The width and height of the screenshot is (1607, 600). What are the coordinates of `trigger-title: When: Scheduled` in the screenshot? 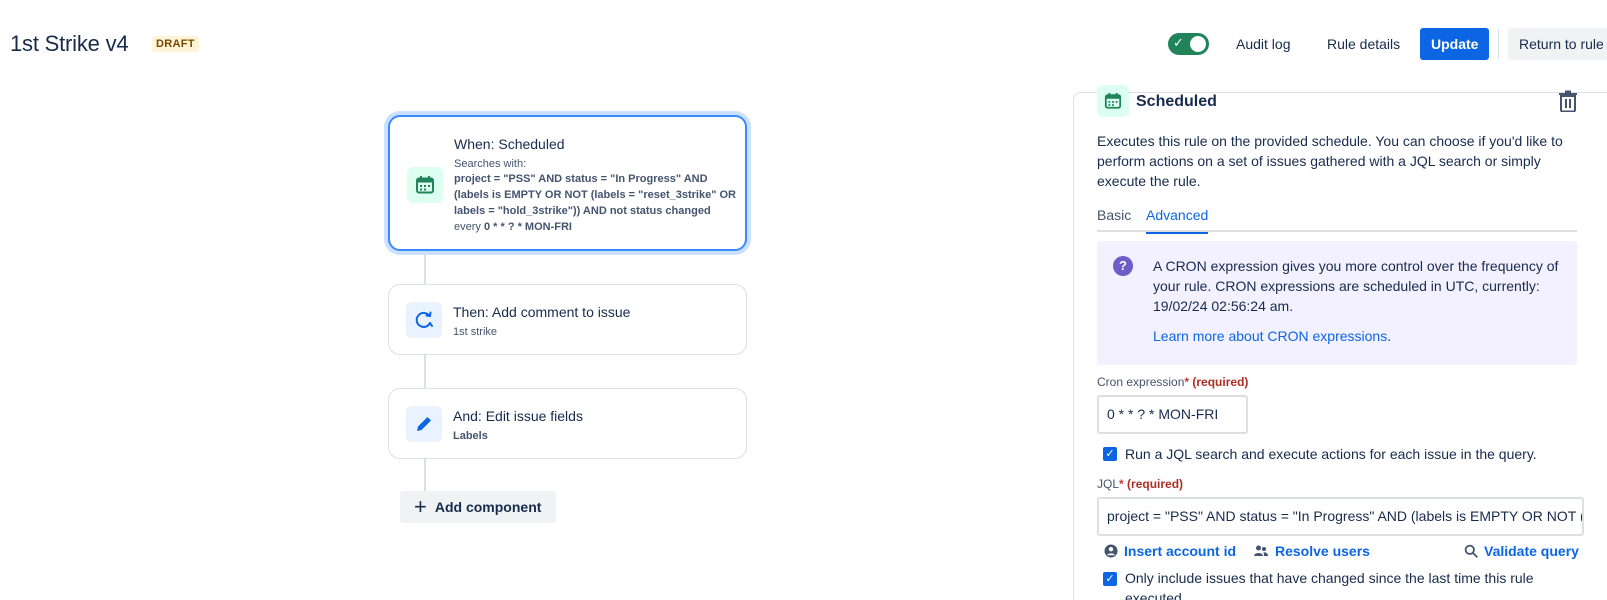 It's located at (509, 144).